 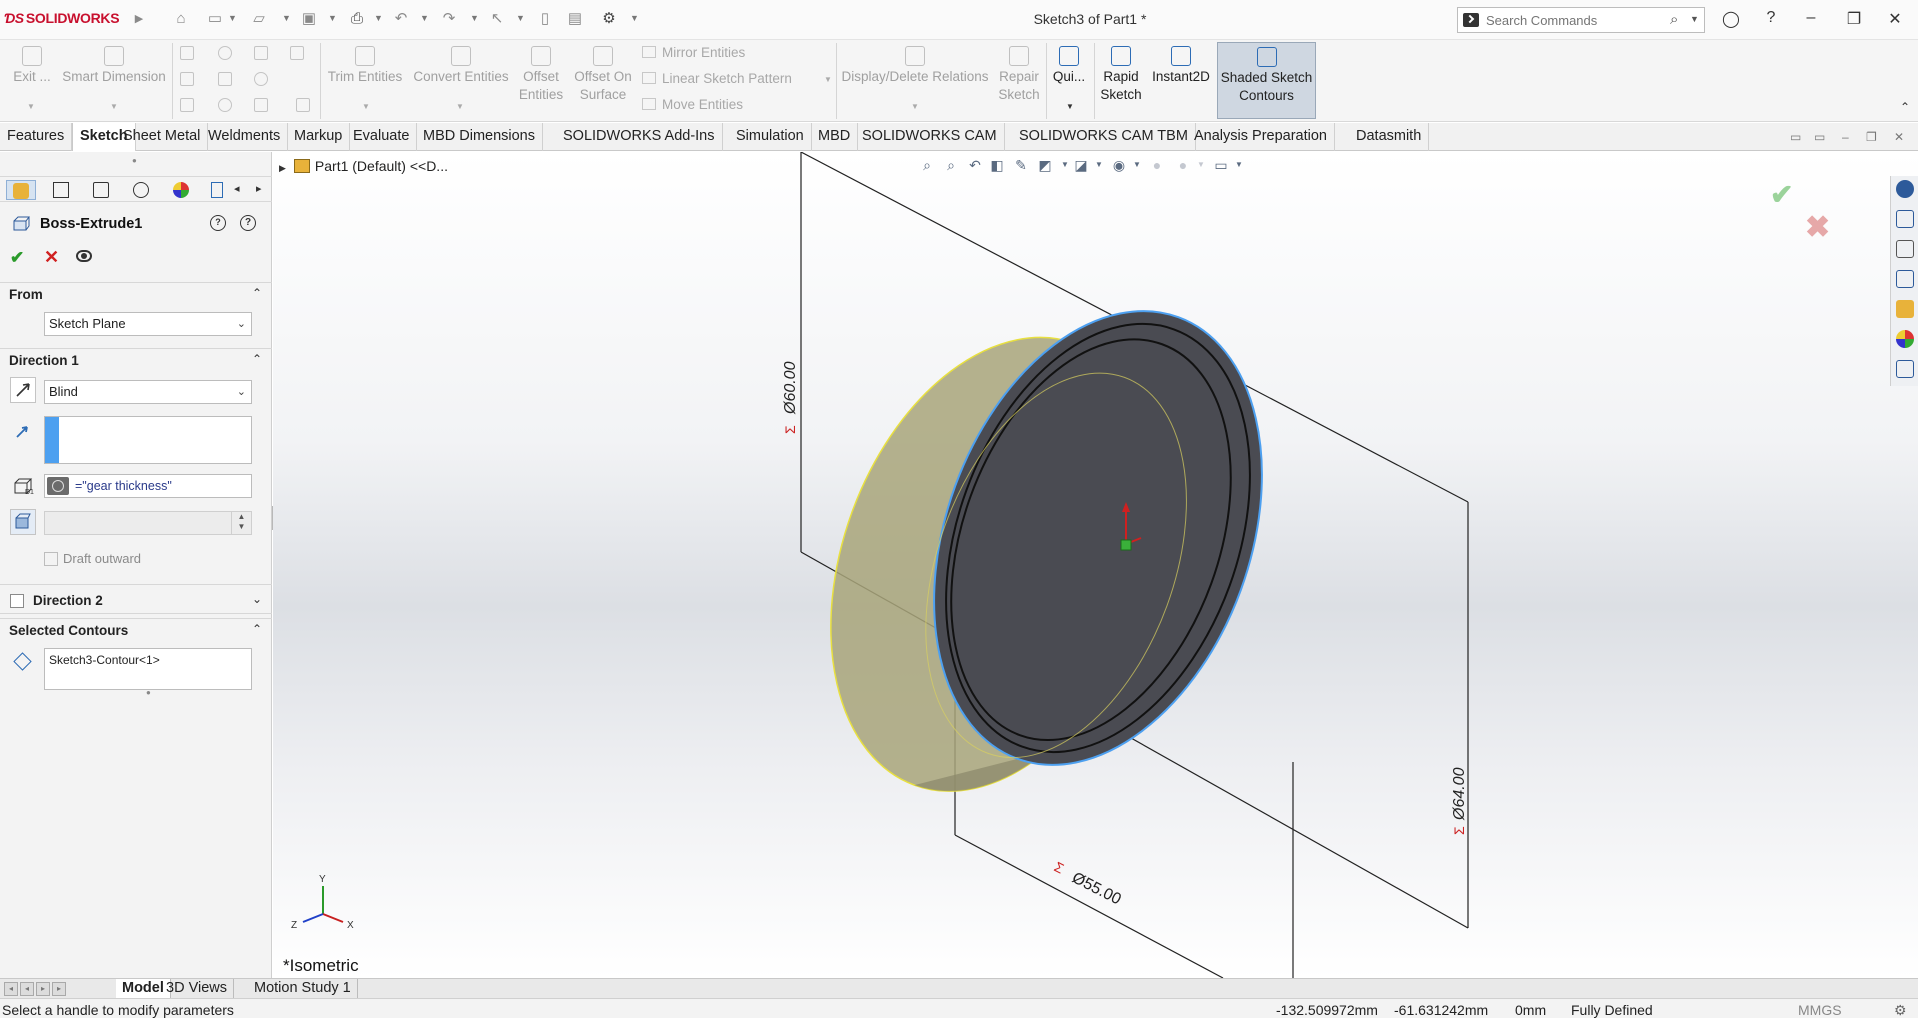 I want to click on draft-outward-checkbox, so click(x=51, y=559).